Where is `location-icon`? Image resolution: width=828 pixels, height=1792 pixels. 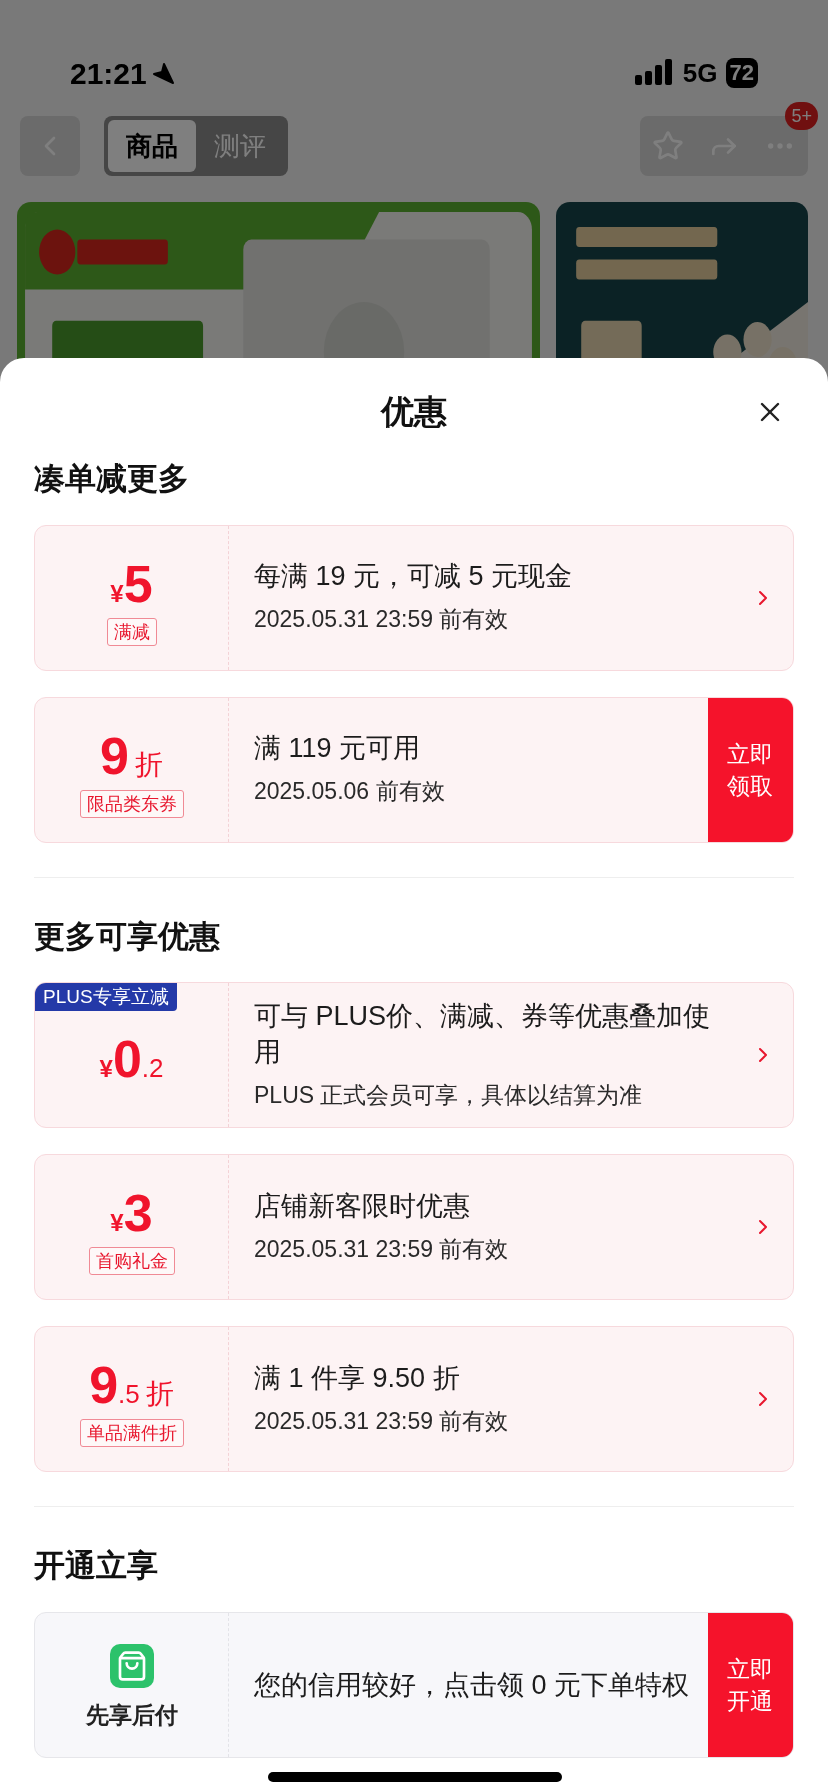
location-icon is located at coordinates (162, 73).